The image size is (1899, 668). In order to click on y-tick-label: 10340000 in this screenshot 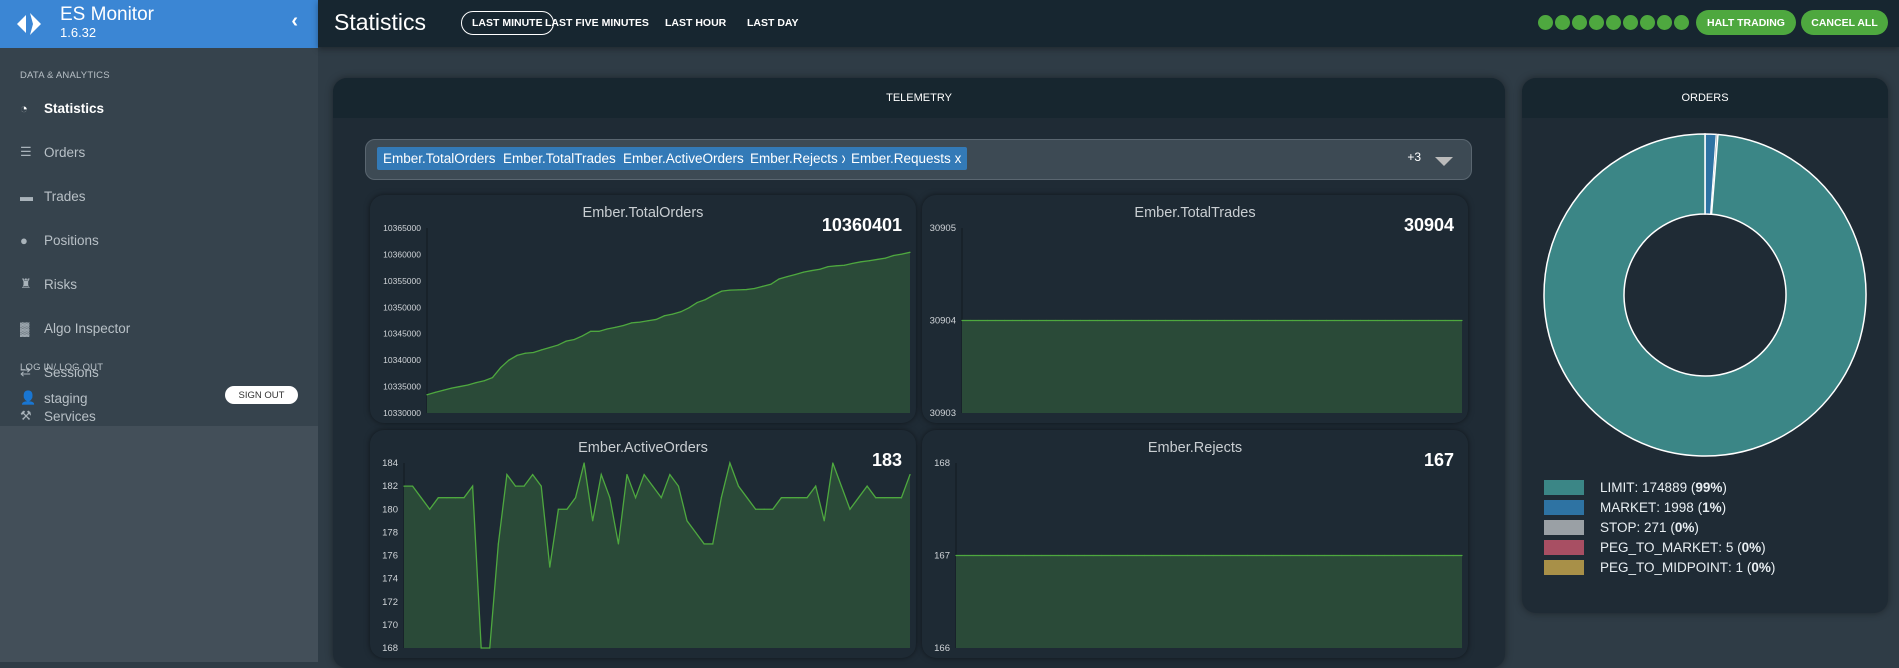, I will do `click(402, 360)`.